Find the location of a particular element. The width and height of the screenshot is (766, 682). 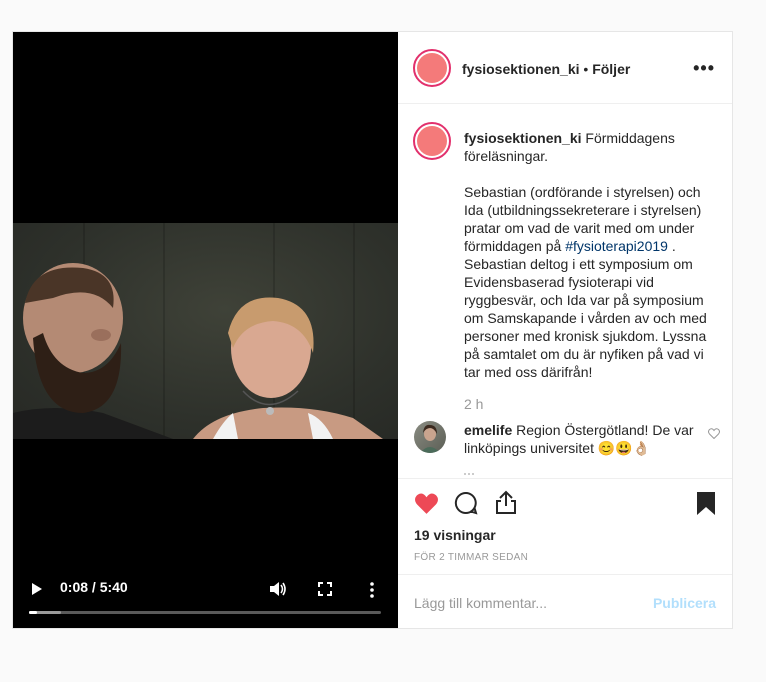

header-line: fysiosektionen_ki • Följer is located at coordinates (546, 69).